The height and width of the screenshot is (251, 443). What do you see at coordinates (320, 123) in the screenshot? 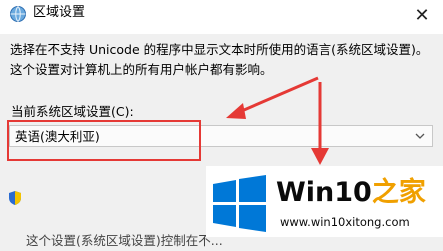
I see `arrow-down` at bounding box center [320, 123].